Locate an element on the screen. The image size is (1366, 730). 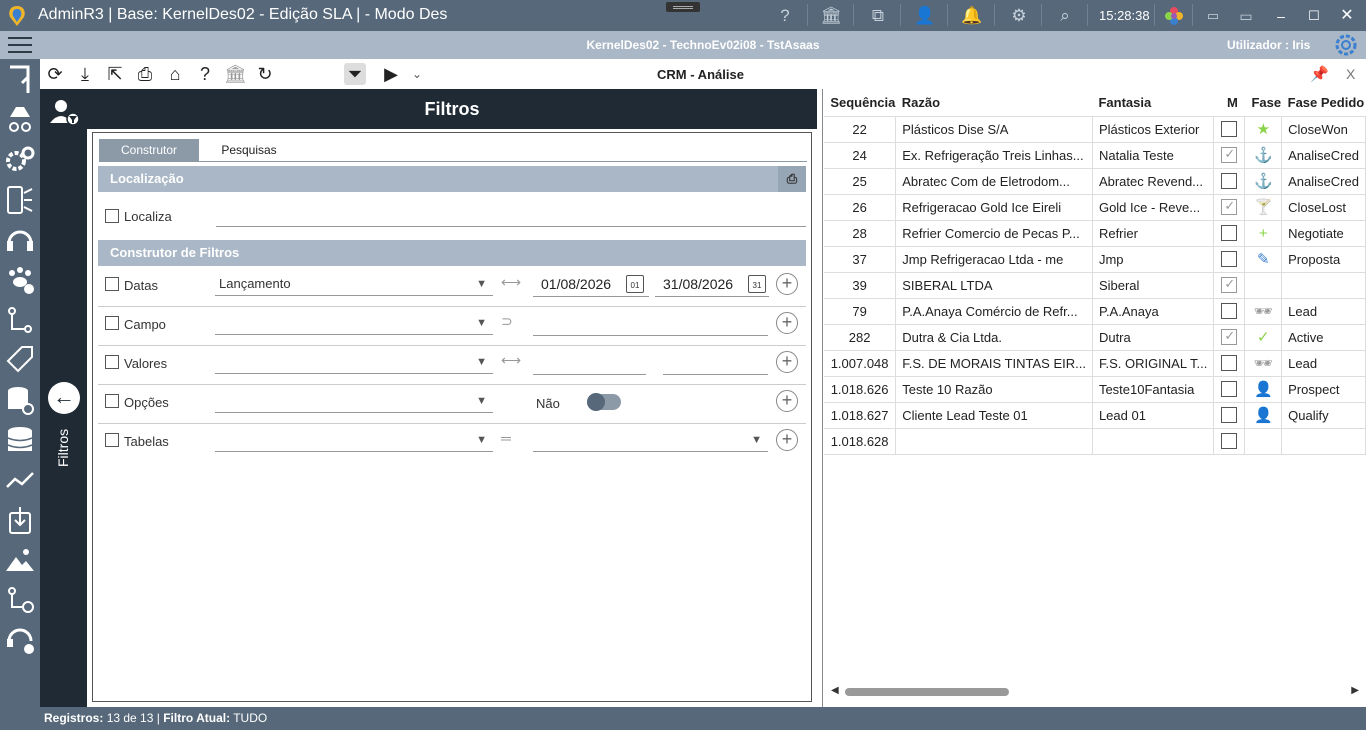
line-chart-icon is located at coordinates (20, 480).